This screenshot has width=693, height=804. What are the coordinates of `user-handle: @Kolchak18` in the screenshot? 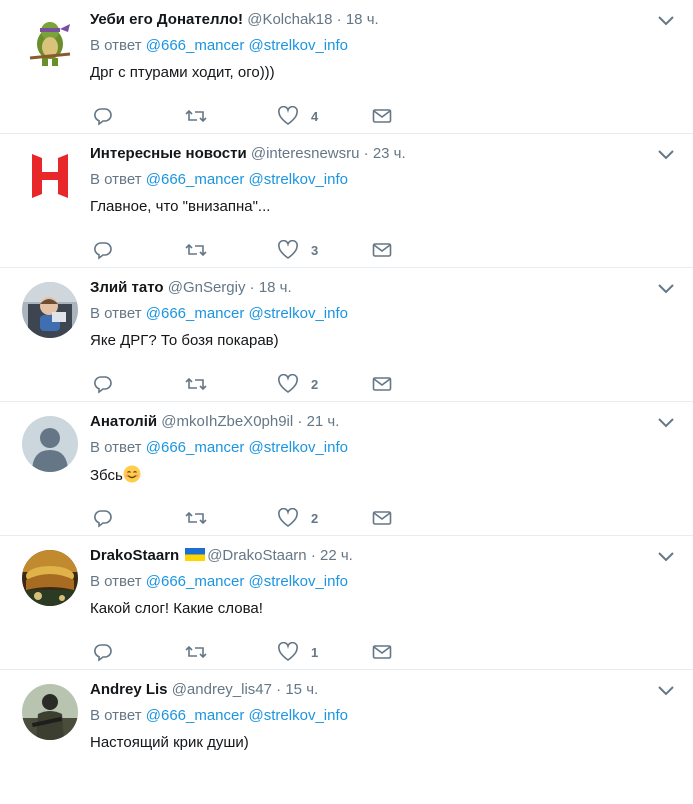 It's located at (289, 19).